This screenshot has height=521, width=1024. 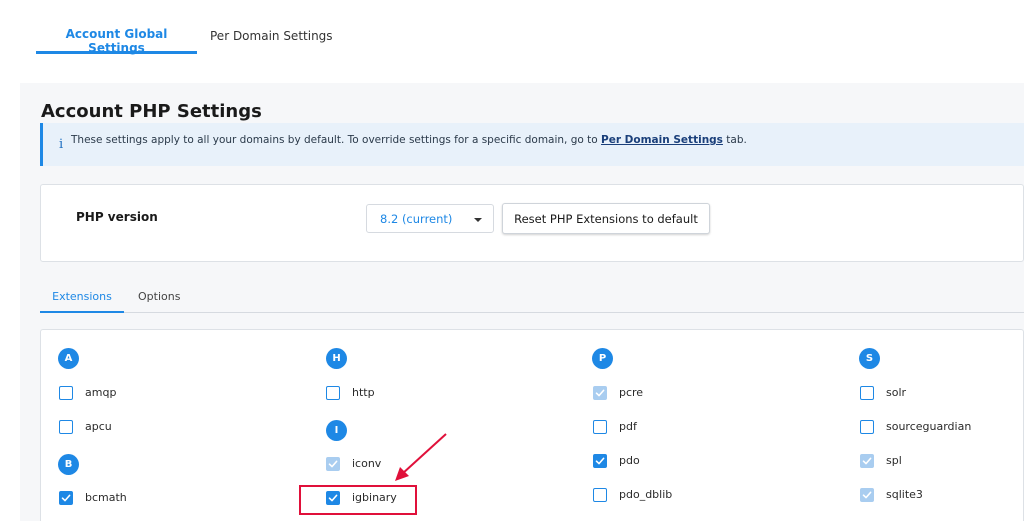 I want to click on letter-badge-p: P, so click(x=602, y=358).